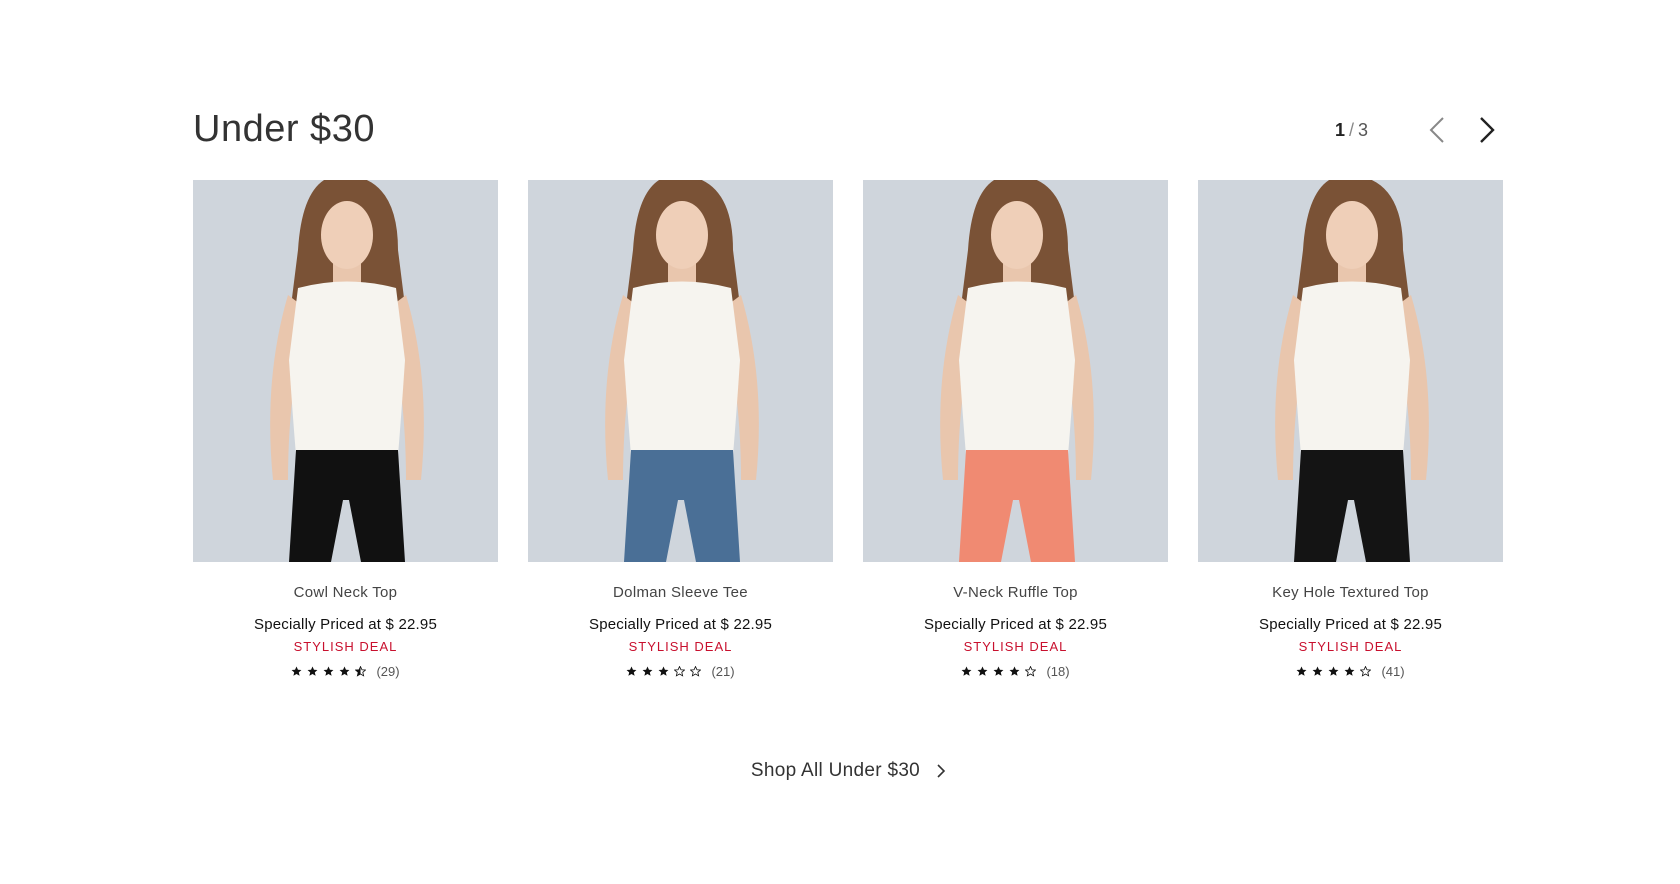 The height and width of the screenshot is (884, 1680). I want to click on product-name: Dolman Sleeve Tee, so click(680, 592).